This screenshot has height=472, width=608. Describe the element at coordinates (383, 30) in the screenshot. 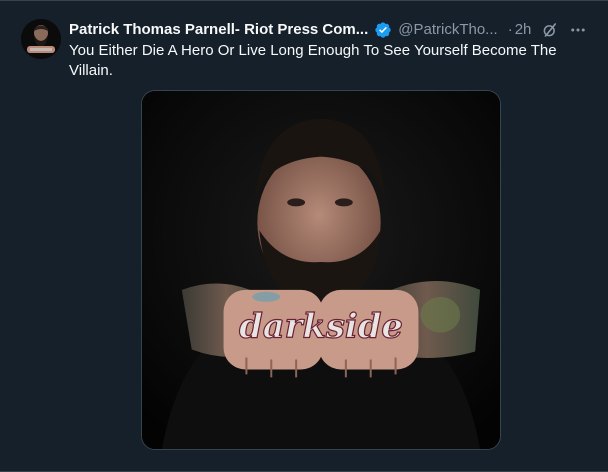

I see `verified-badge-icon` at that location.